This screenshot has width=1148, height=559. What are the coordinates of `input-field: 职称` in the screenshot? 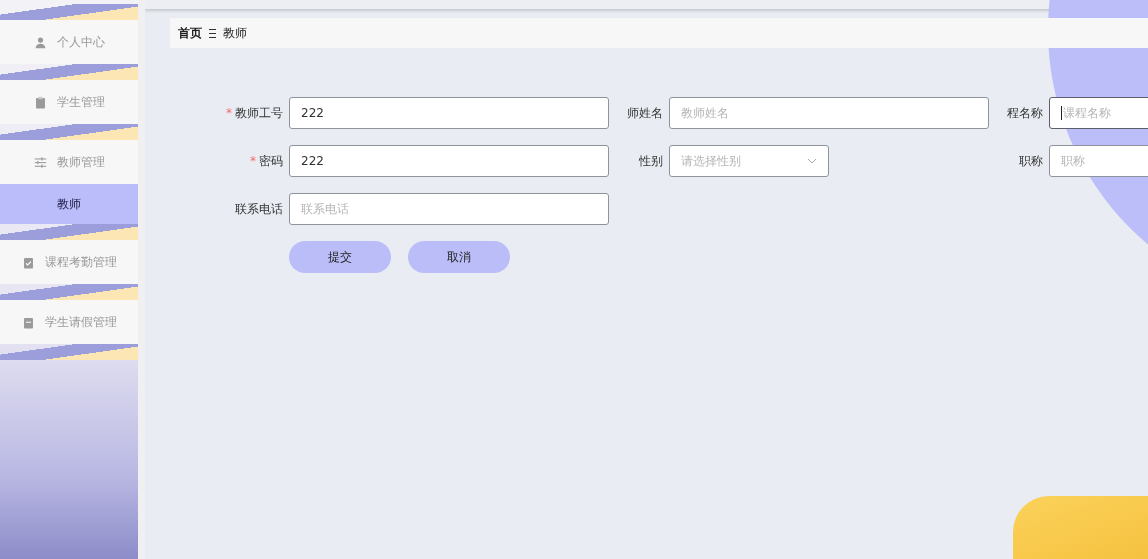 It's located at (1098, 161).